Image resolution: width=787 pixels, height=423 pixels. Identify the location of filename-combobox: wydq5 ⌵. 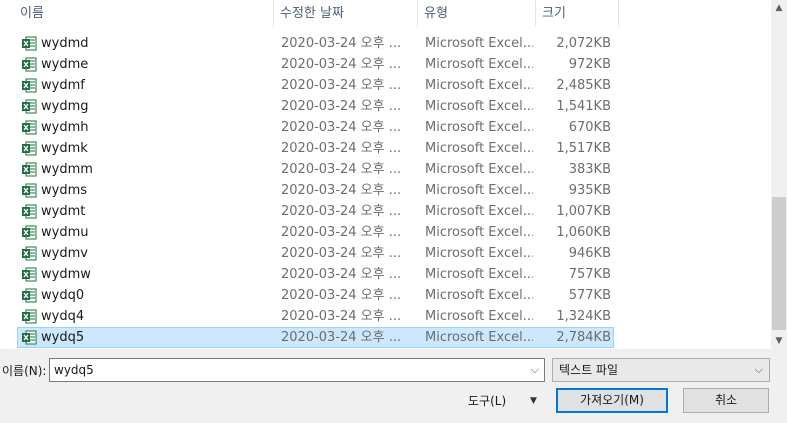
(297, 370).